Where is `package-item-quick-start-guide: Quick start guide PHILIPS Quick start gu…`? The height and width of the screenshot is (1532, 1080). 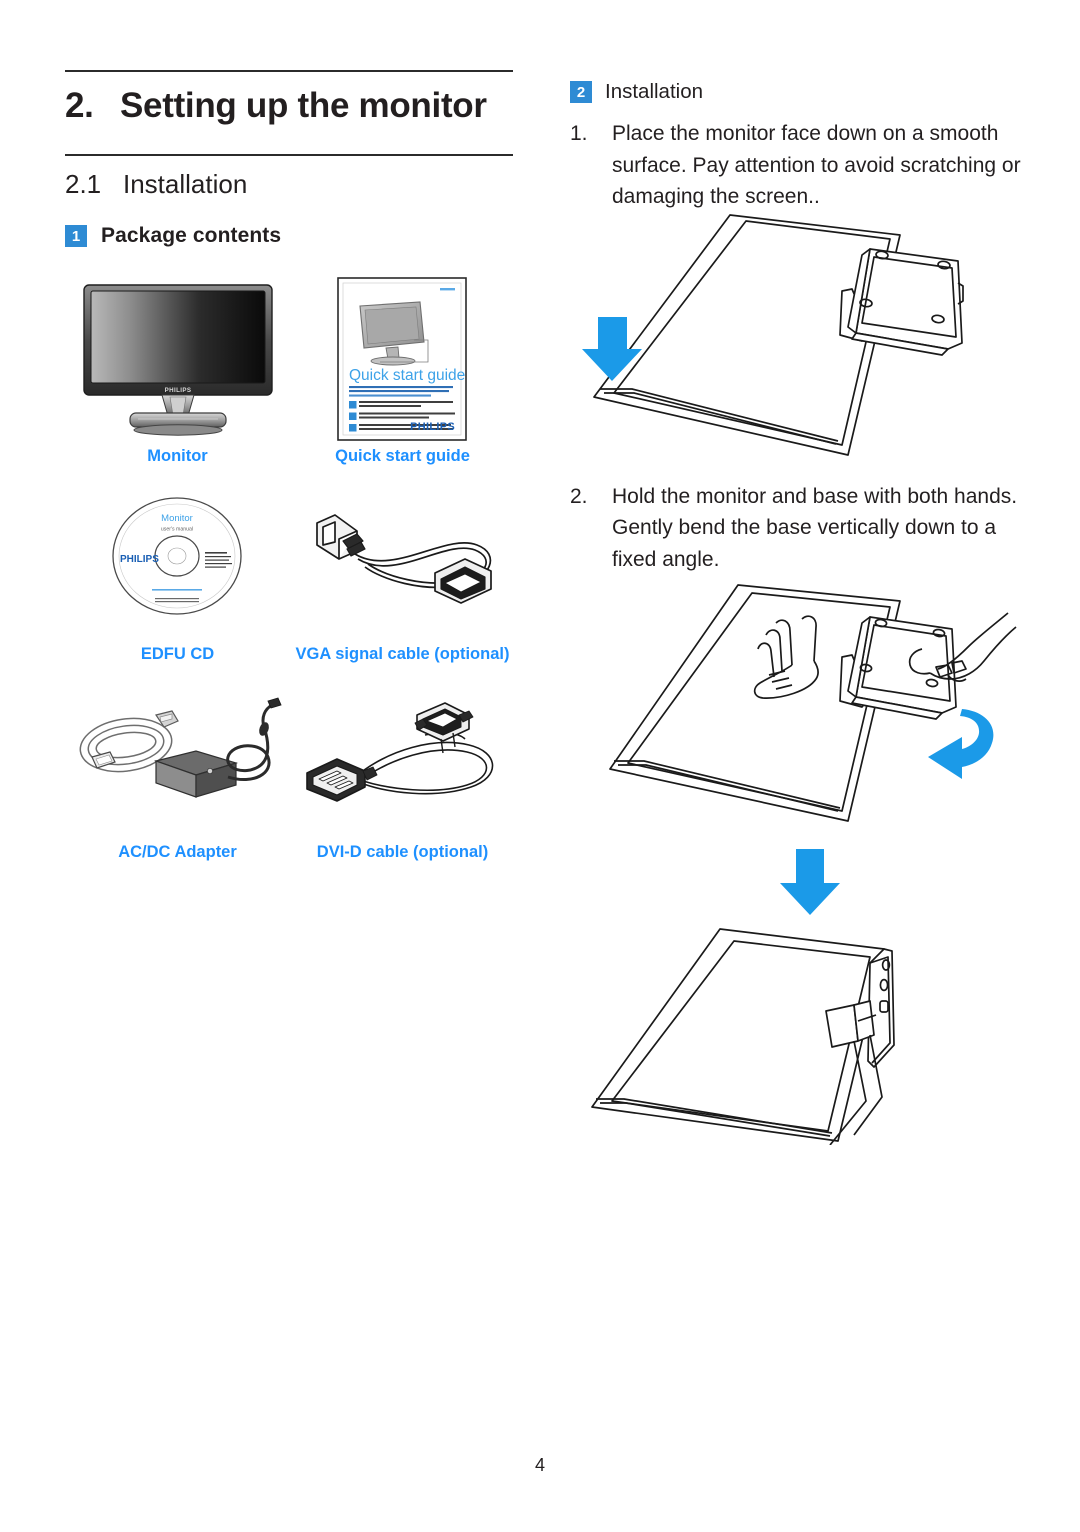
package-item-quick-start-guide: Quick start guide PHILIPS Quick start gu… is located at coordinates (402, 374).